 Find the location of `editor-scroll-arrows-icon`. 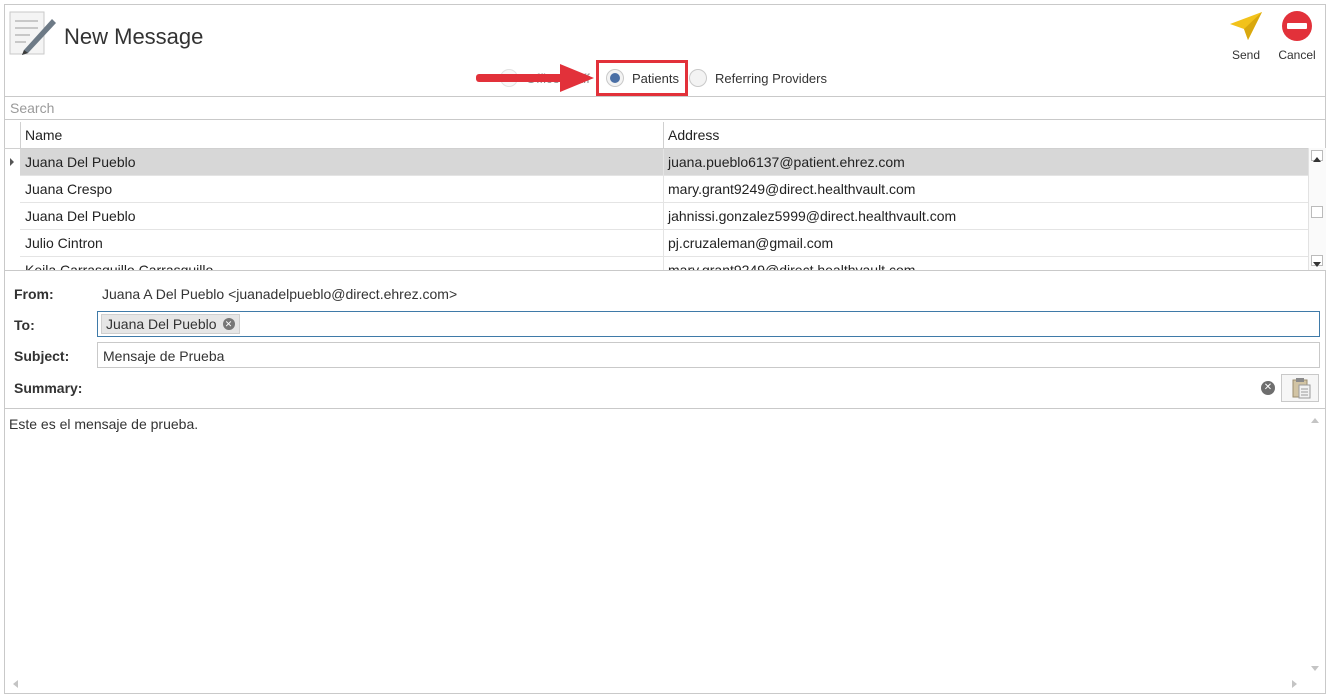

editor-scroll-arrows-icon is located at coordinates (1315, 544).